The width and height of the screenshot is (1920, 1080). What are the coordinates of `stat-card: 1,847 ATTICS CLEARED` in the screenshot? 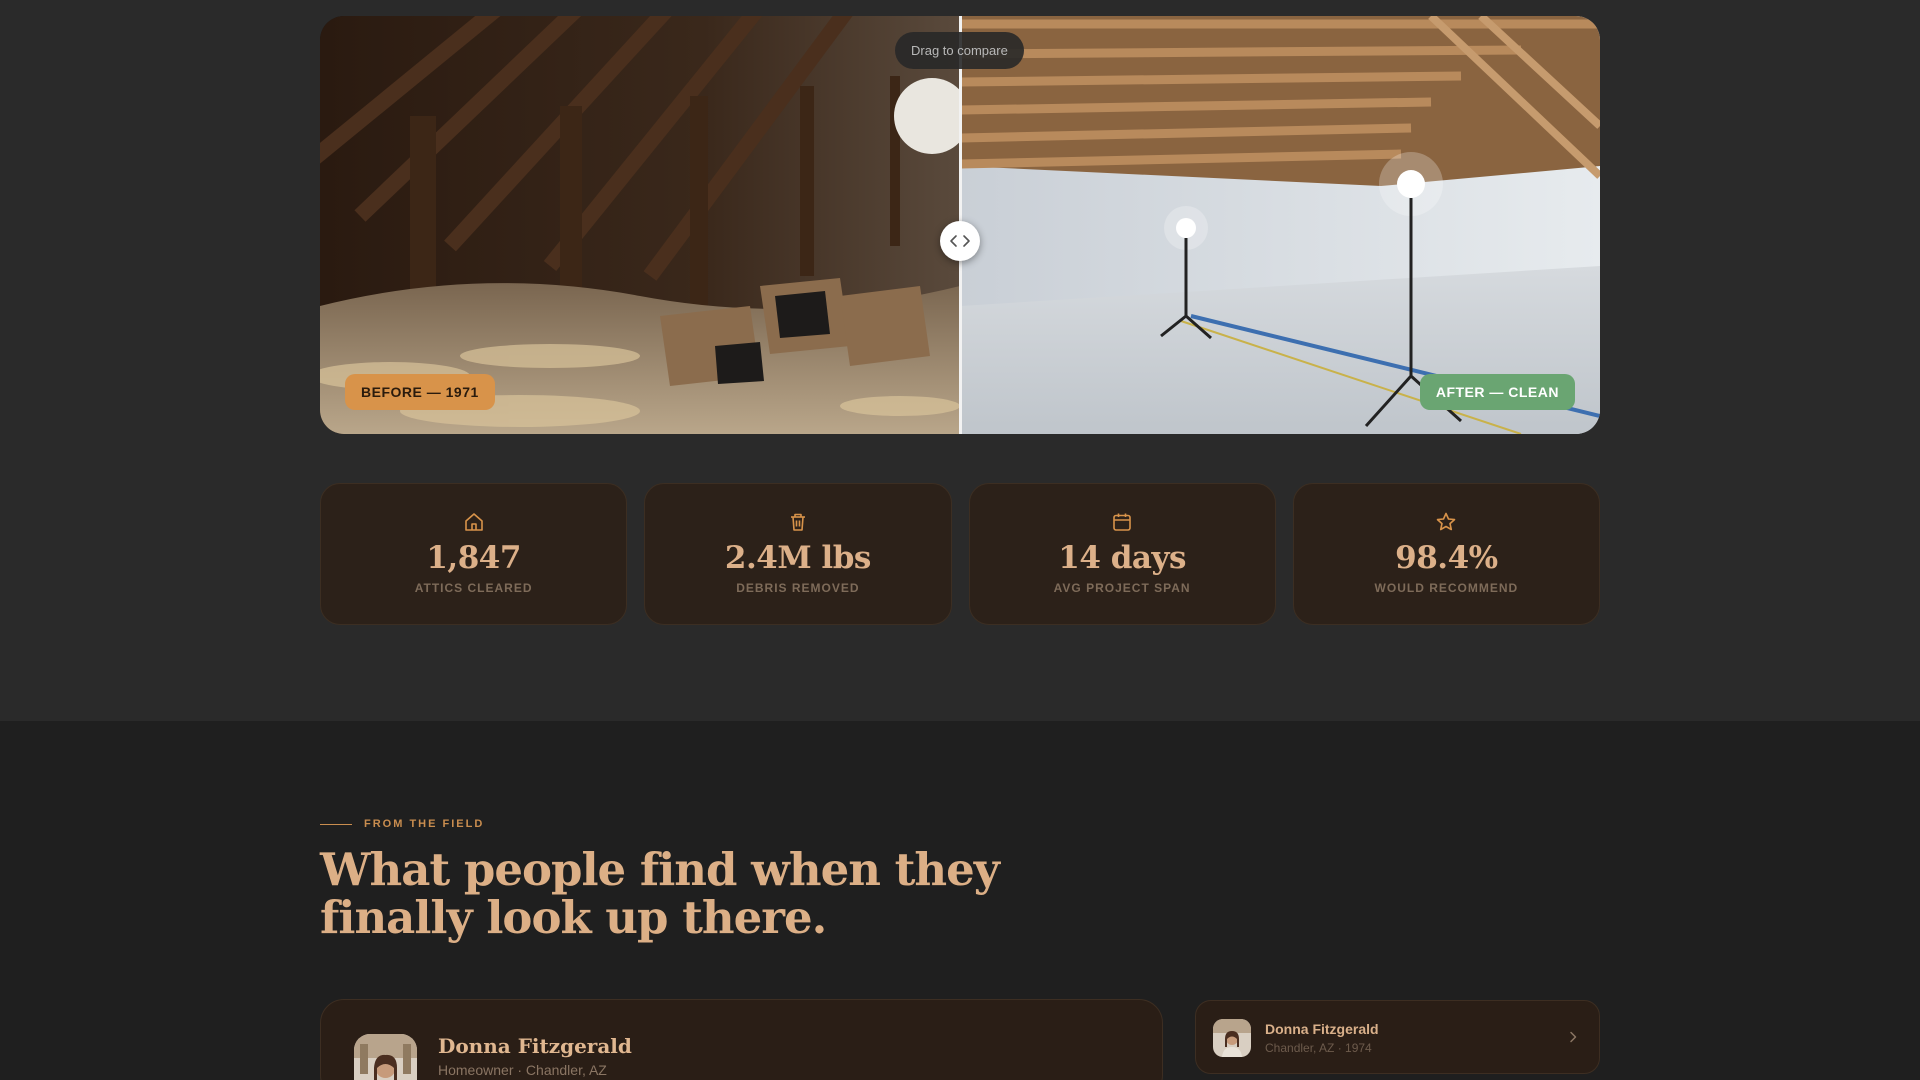 It's located at (474, 554).